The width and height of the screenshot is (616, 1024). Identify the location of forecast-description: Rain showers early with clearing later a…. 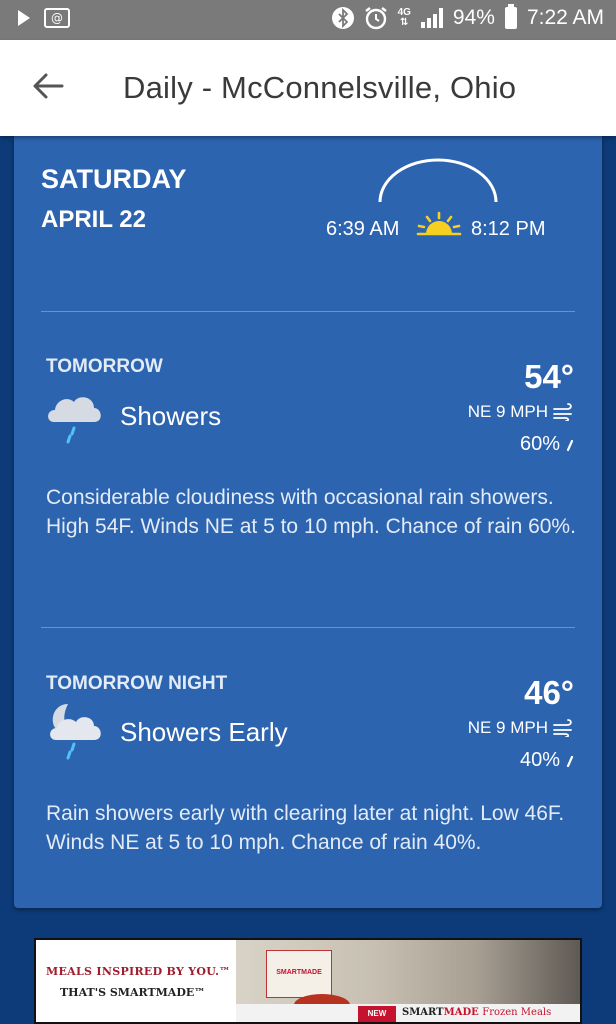
(305, 828).